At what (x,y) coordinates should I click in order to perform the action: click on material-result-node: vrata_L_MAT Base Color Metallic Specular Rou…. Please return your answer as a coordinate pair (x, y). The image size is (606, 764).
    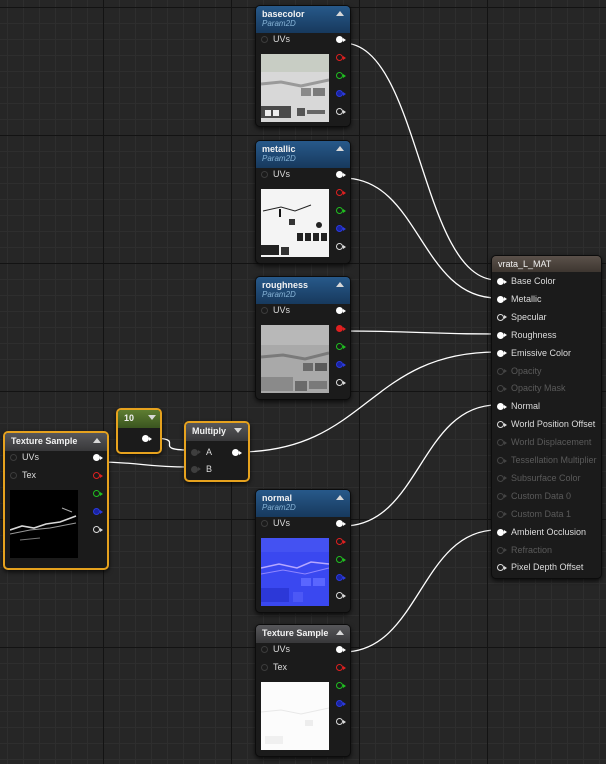
    Looking at the image, I should click on (546, 417).